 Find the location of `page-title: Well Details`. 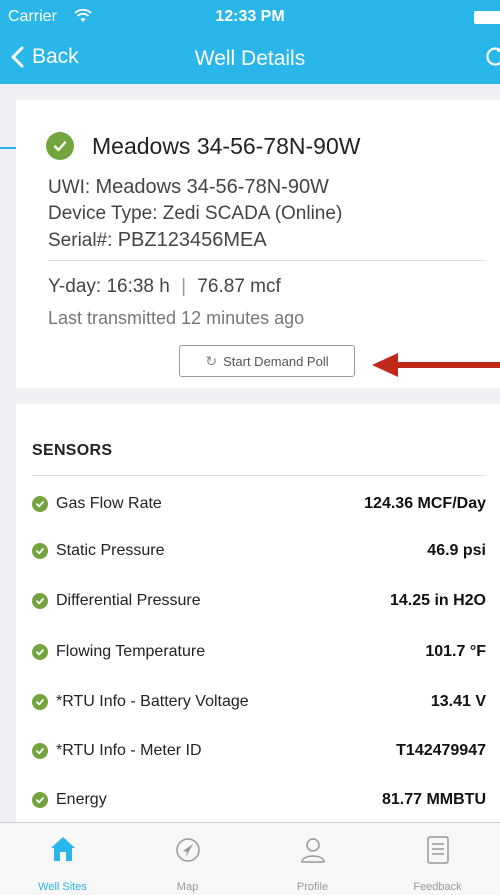

page-title: Well Details is located at coordinates (250, 58).